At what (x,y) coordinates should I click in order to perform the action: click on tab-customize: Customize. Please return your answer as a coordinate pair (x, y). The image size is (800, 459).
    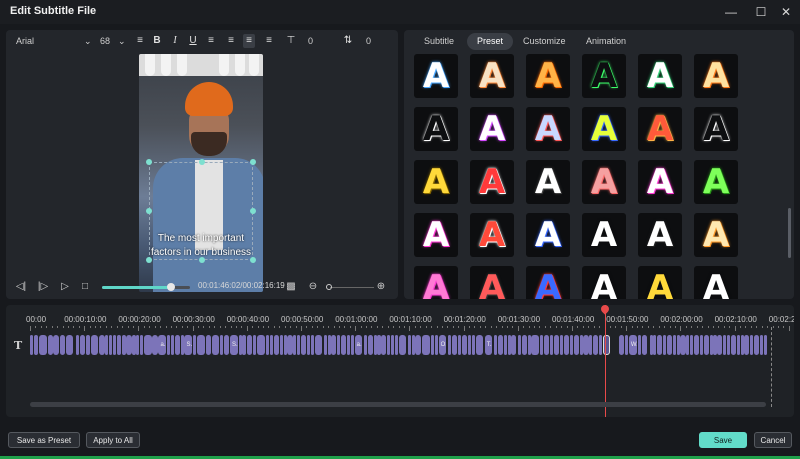
    Looking at the image, I should click on (544, 41).